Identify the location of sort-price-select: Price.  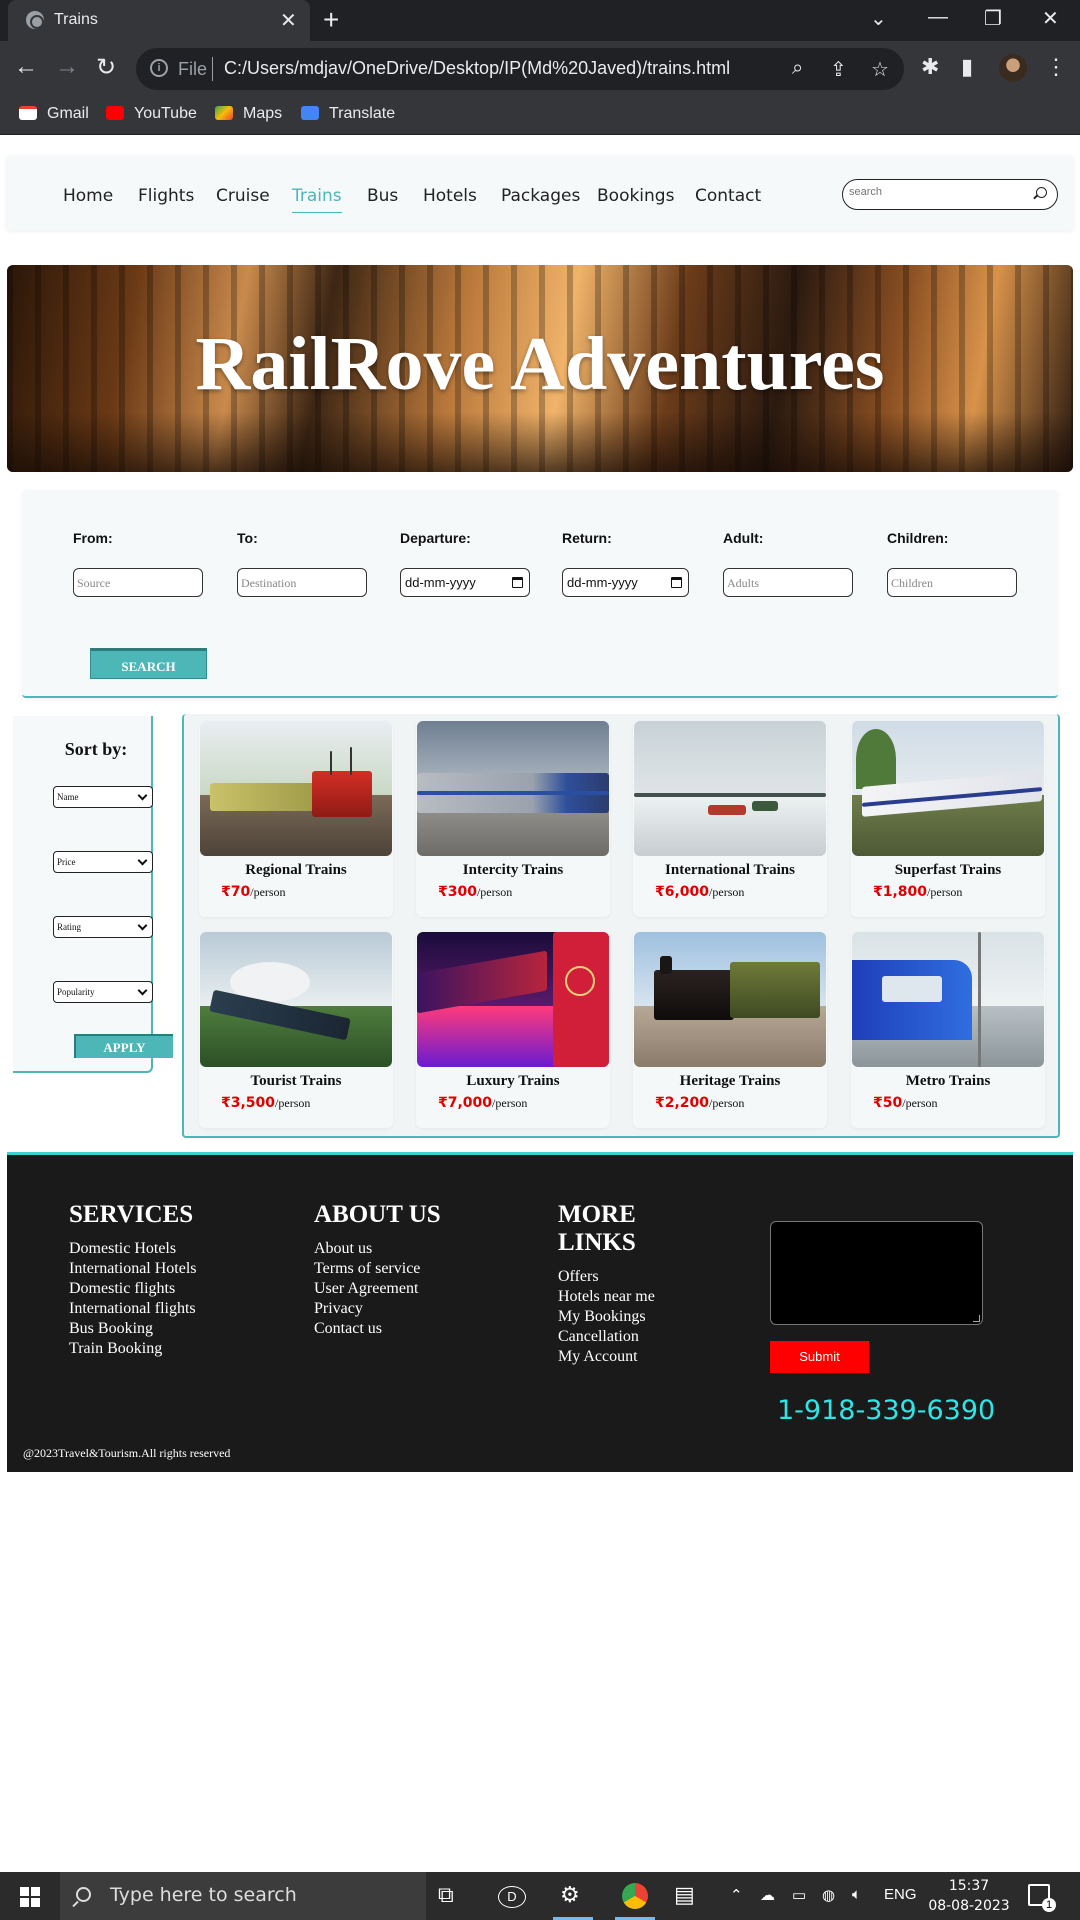
(103, 862).